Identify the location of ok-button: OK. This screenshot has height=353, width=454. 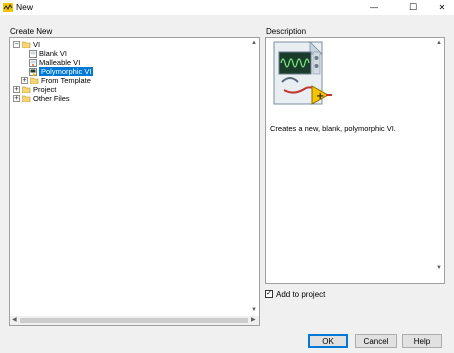
(328, 341).